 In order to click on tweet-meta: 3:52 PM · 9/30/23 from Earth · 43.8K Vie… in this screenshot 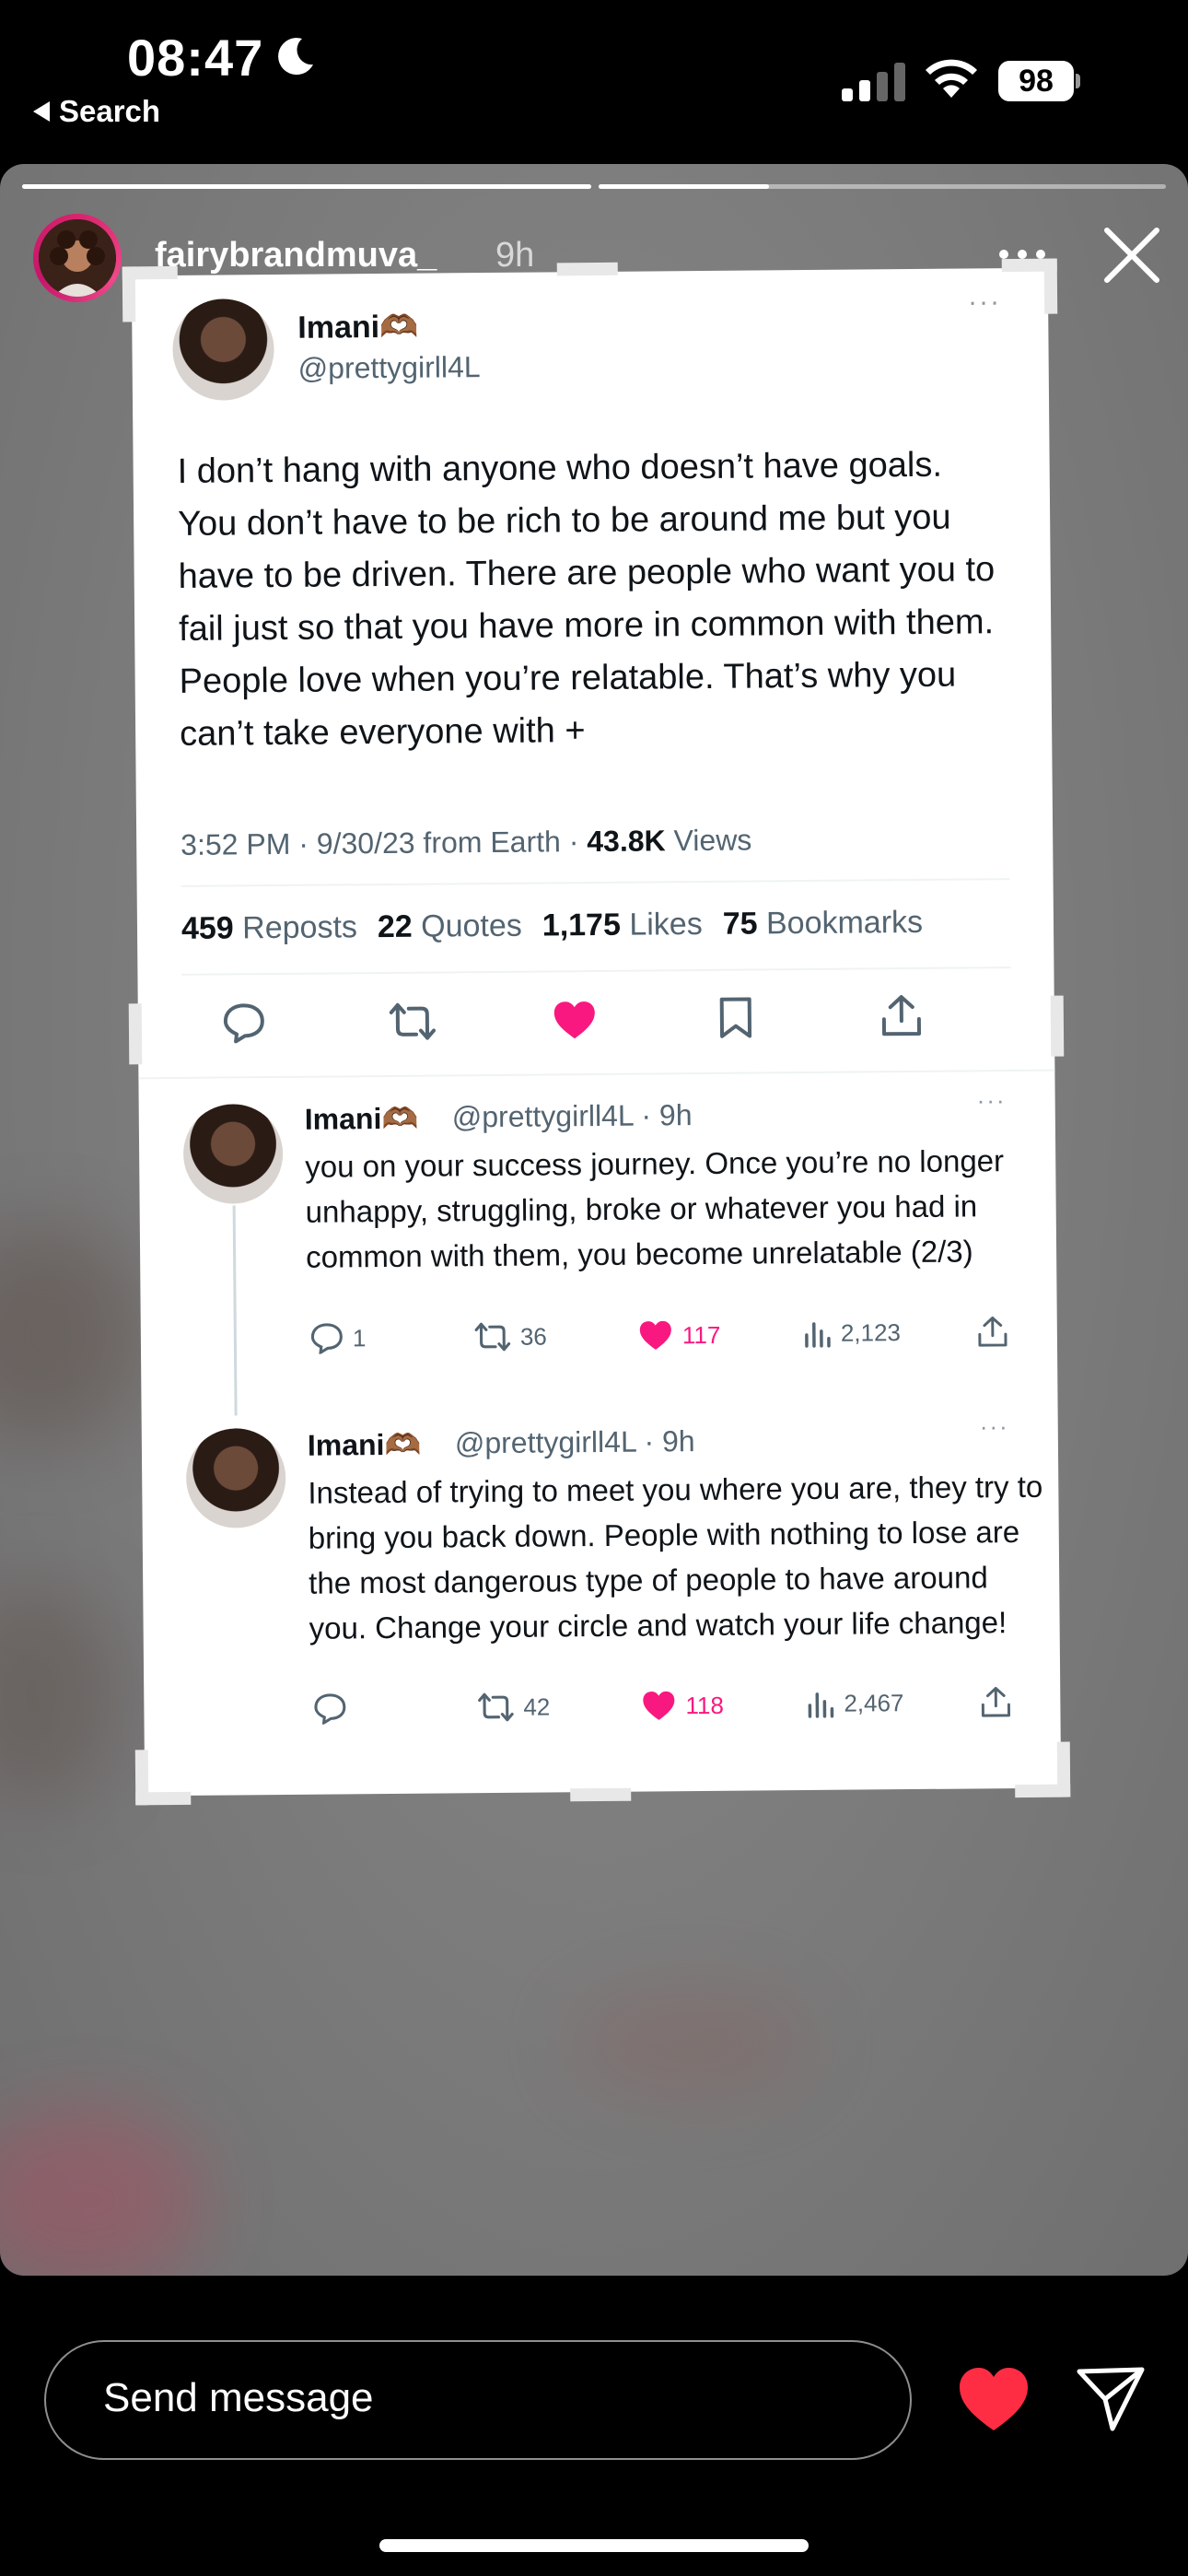, I will do `click(466, 843)`.